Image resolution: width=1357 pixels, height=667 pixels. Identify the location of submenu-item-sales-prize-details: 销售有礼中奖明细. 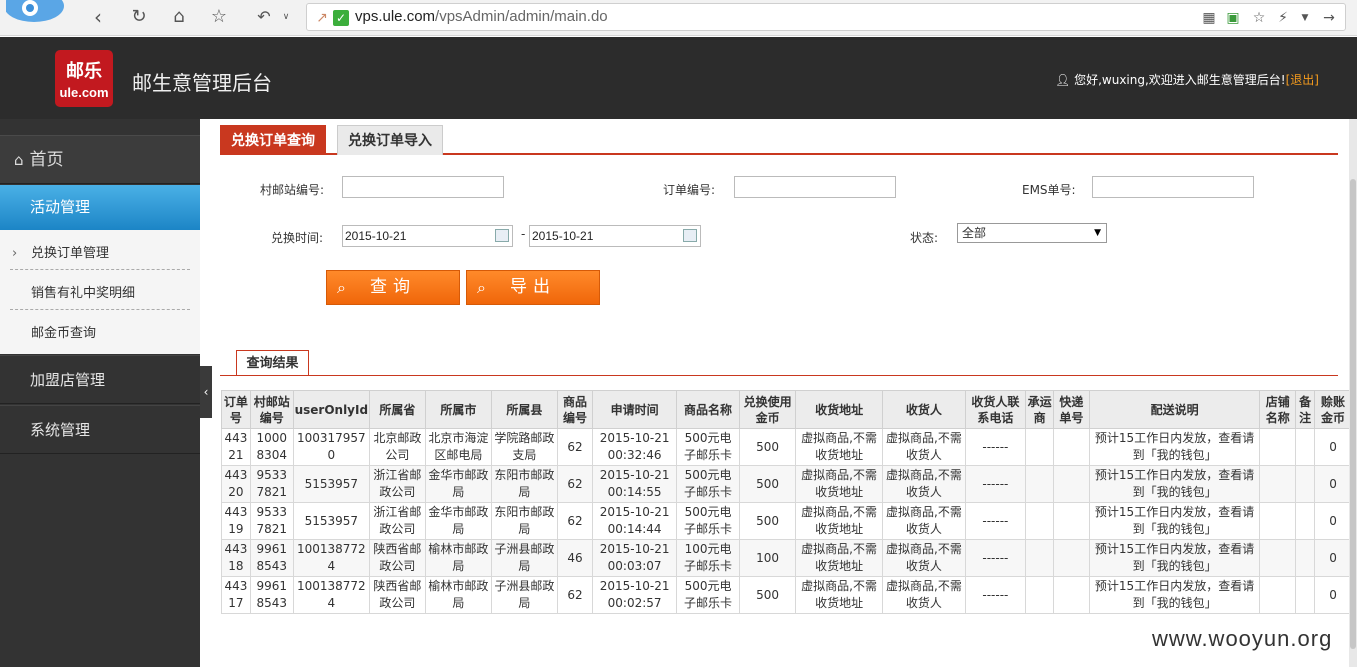
(100, 290).